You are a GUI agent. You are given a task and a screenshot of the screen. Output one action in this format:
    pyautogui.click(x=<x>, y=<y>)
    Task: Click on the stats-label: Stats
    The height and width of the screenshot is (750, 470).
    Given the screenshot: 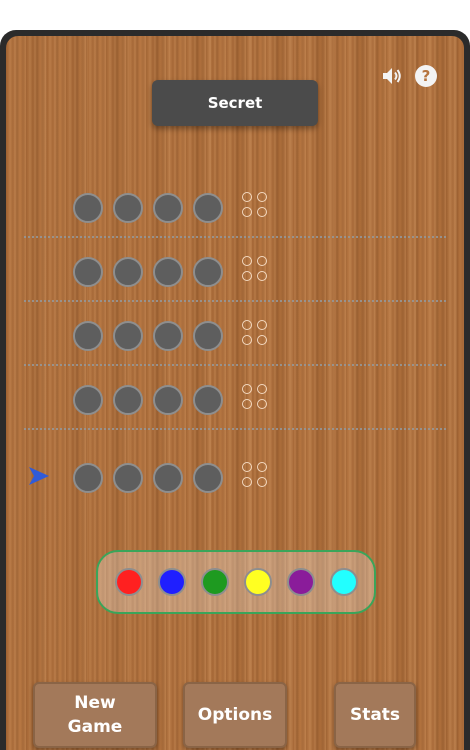 What is the action you would take?
    pyautogui.click(x=375, y=715)
    